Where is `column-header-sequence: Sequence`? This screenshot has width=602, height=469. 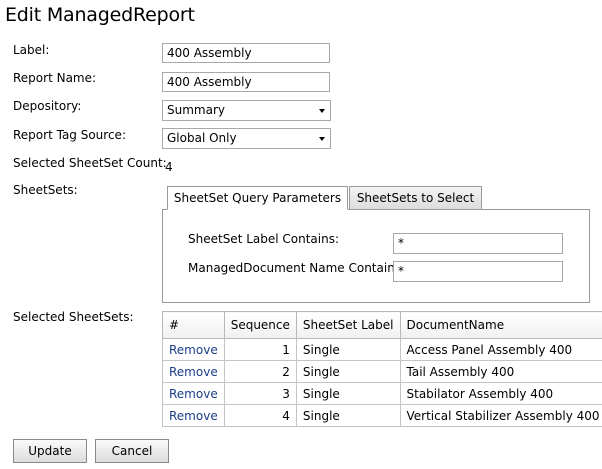
column-header-sequence: Sequence is located at coordinates (260, 325).